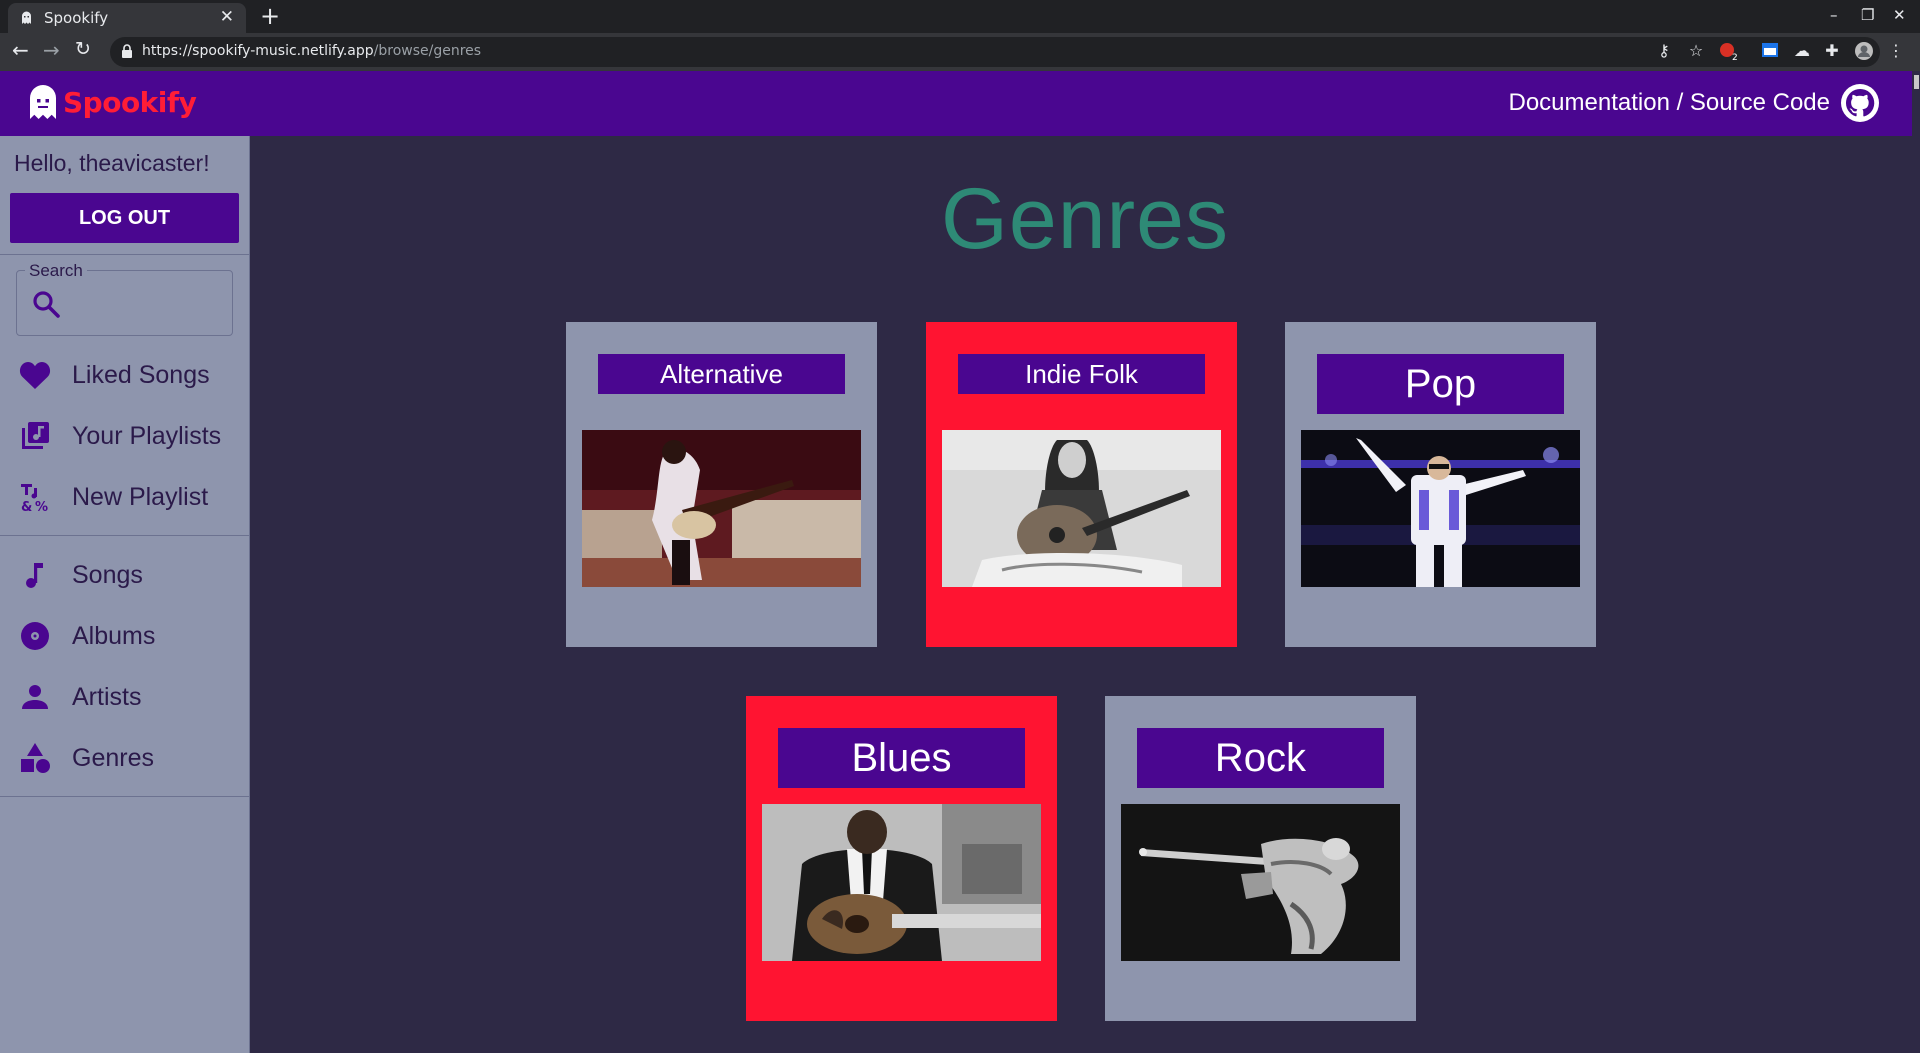 This screenshot has height=1053, width=1920. I want to click on sidebar-item-artists: Artists, so click(125, 697).